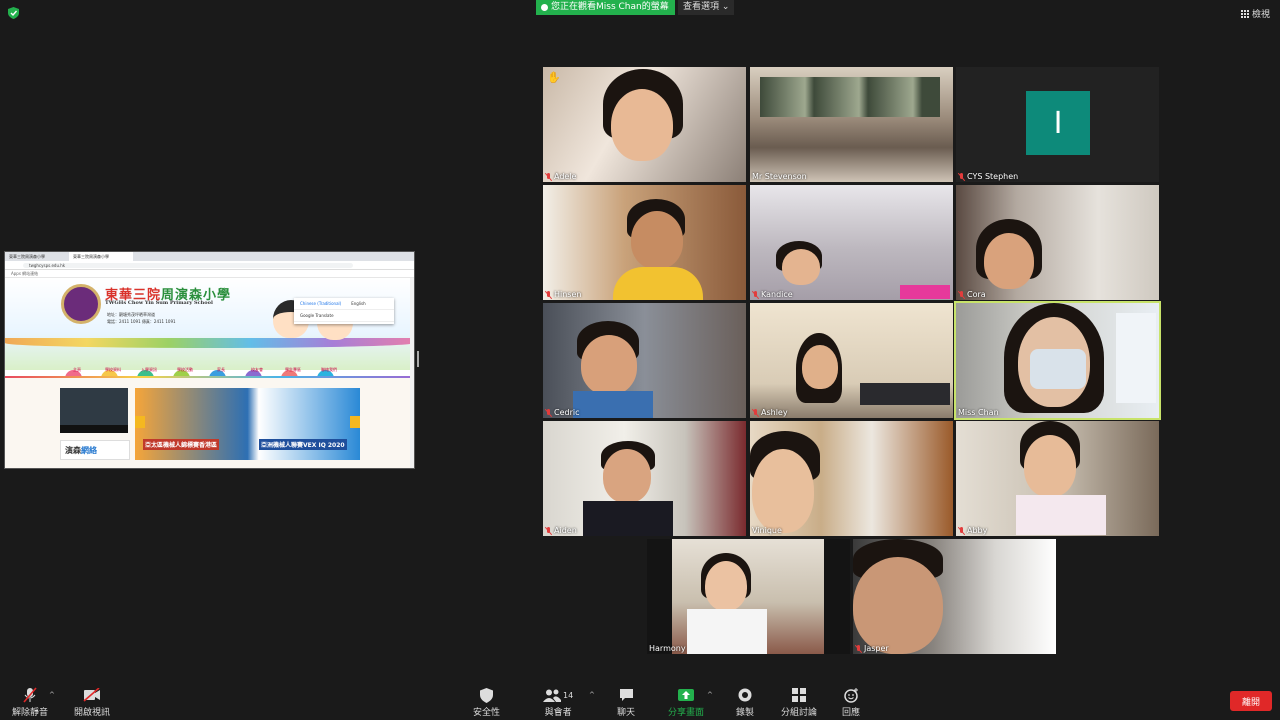 The height and width of the screenshot is (720, 1280). What do you see at coordinates (644, 360) in the screenshot?
I see `video-tile: Cedric` at bounding box center [644, 360].